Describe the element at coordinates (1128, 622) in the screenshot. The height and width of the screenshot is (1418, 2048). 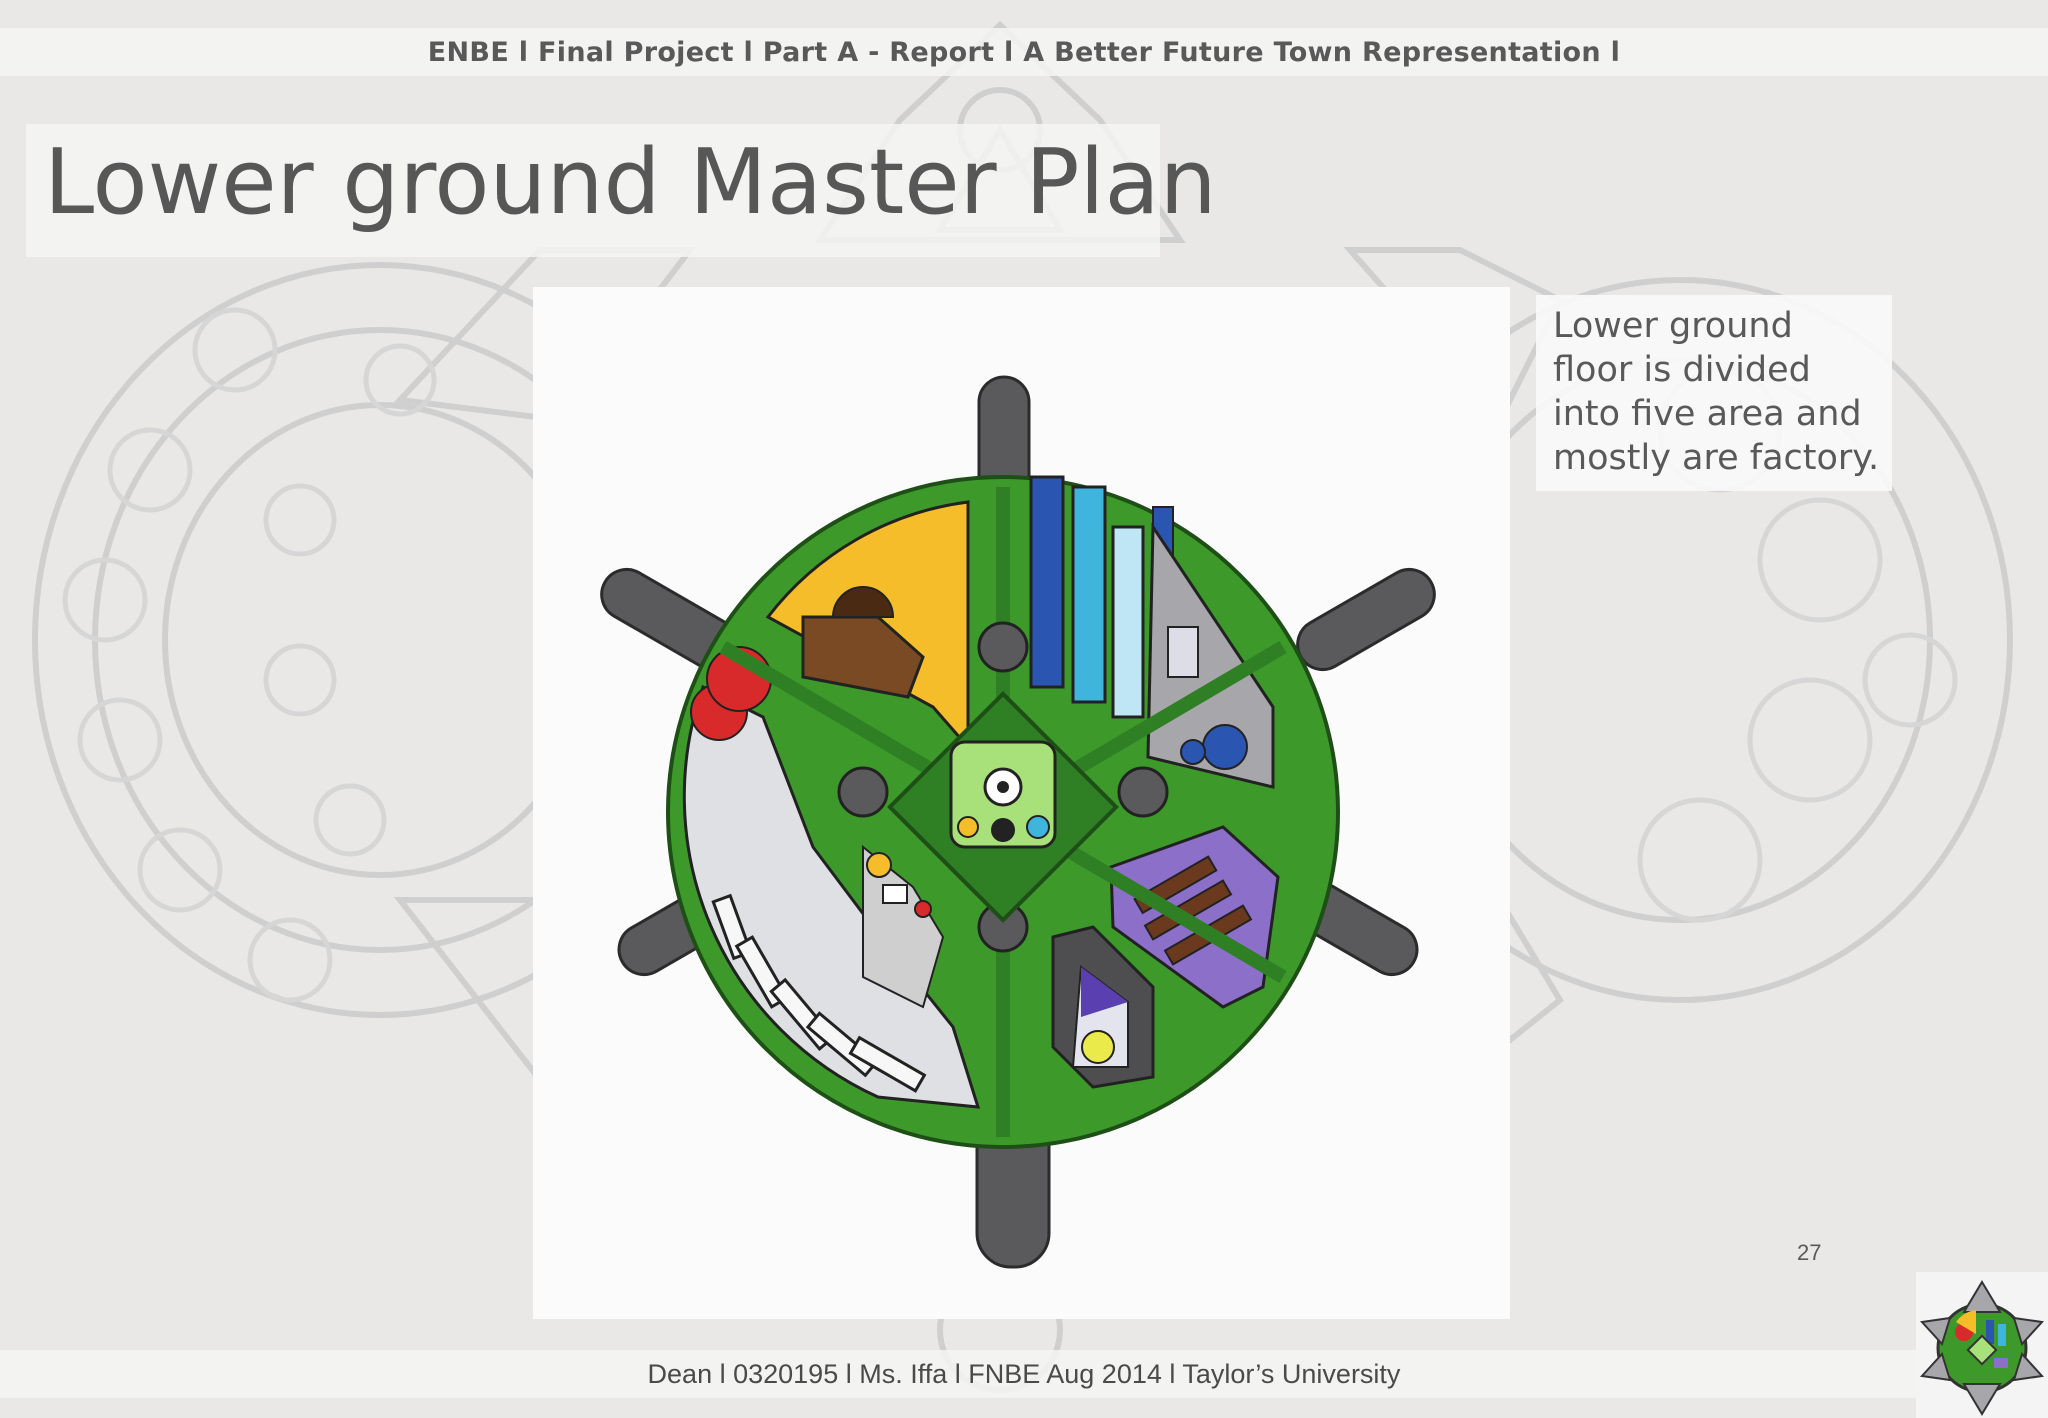
I see `light-blue-stripe` at that location.